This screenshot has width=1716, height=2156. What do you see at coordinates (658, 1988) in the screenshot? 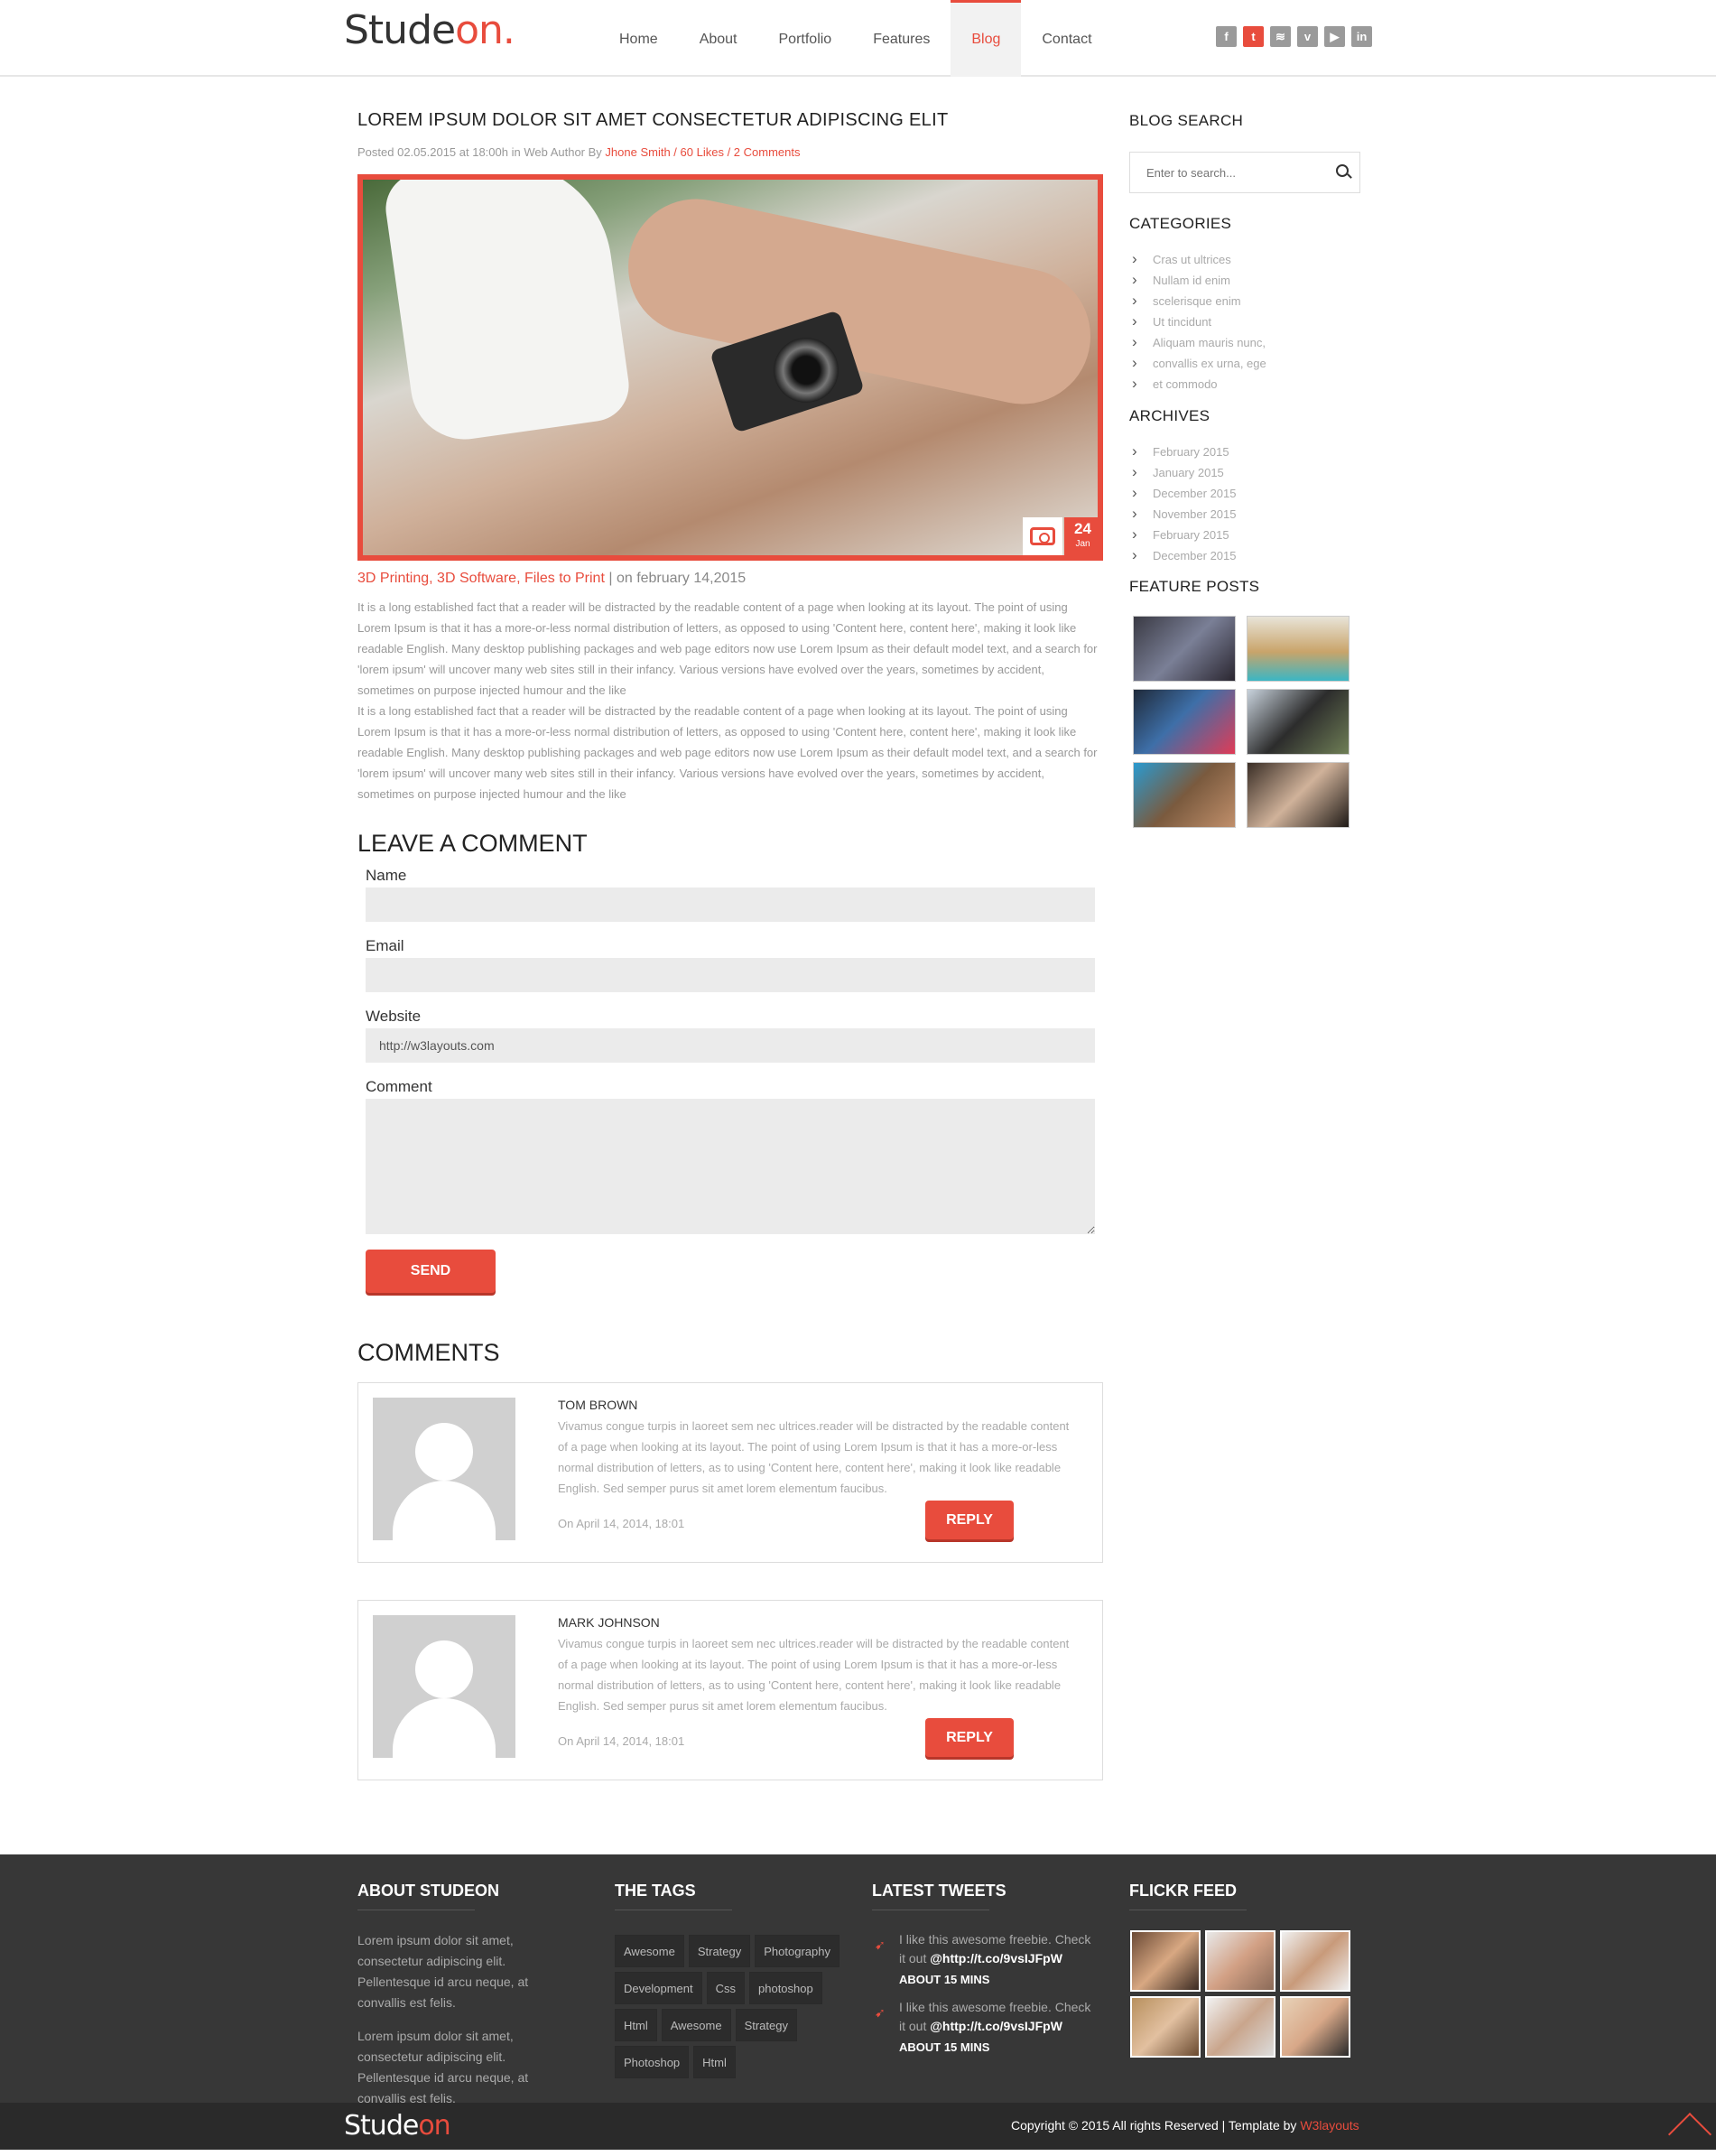
I see `tag: Development` at bounding box center [658, 1988].